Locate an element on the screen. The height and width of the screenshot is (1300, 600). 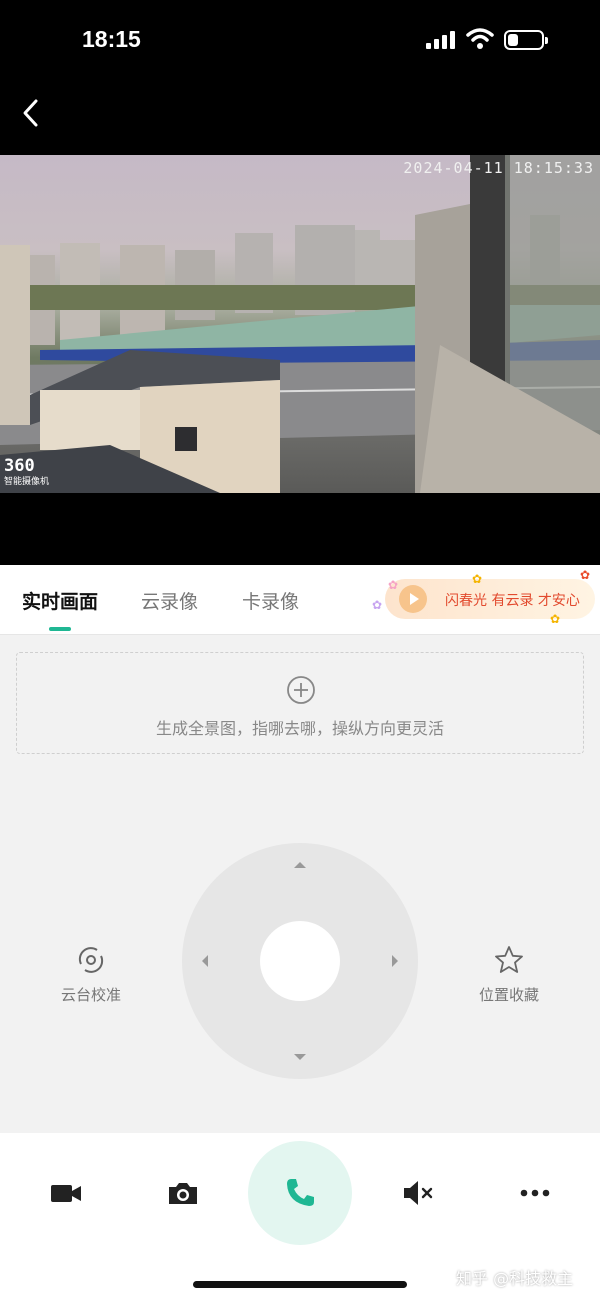
ptz-joystick is located at coordinates (300, 961).